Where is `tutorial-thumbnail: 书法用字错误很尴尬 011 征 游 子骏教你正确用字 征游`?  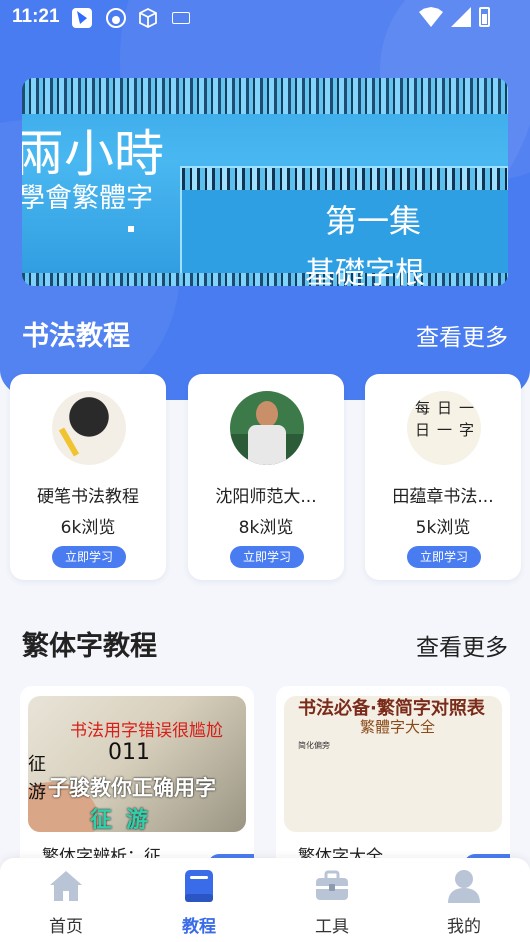 tutorial-thumbnail: 书法用字错误很尴尬 011 征 游 子骏教你正确用字 征游 is located at coordinates (137, 764).